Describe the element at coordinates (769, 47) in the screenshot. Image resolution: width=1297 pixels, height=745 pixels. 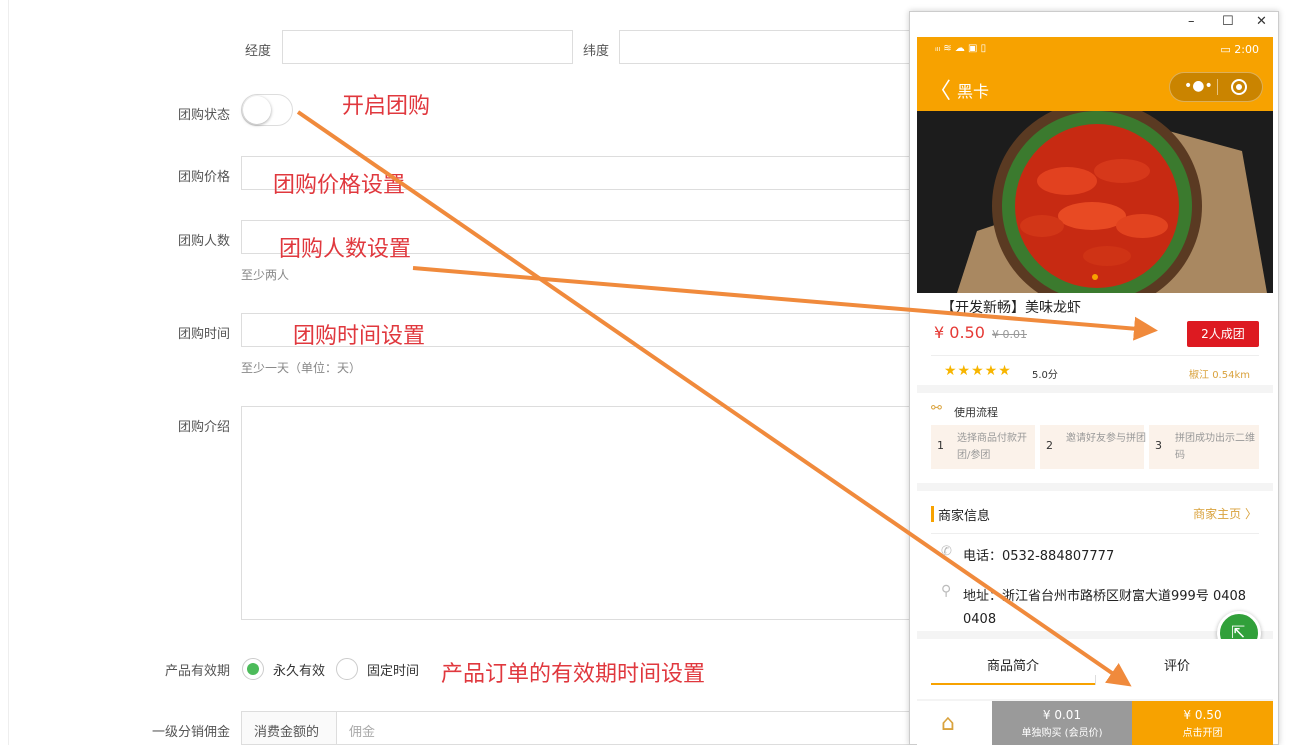
I see `latitude-input` at that location.